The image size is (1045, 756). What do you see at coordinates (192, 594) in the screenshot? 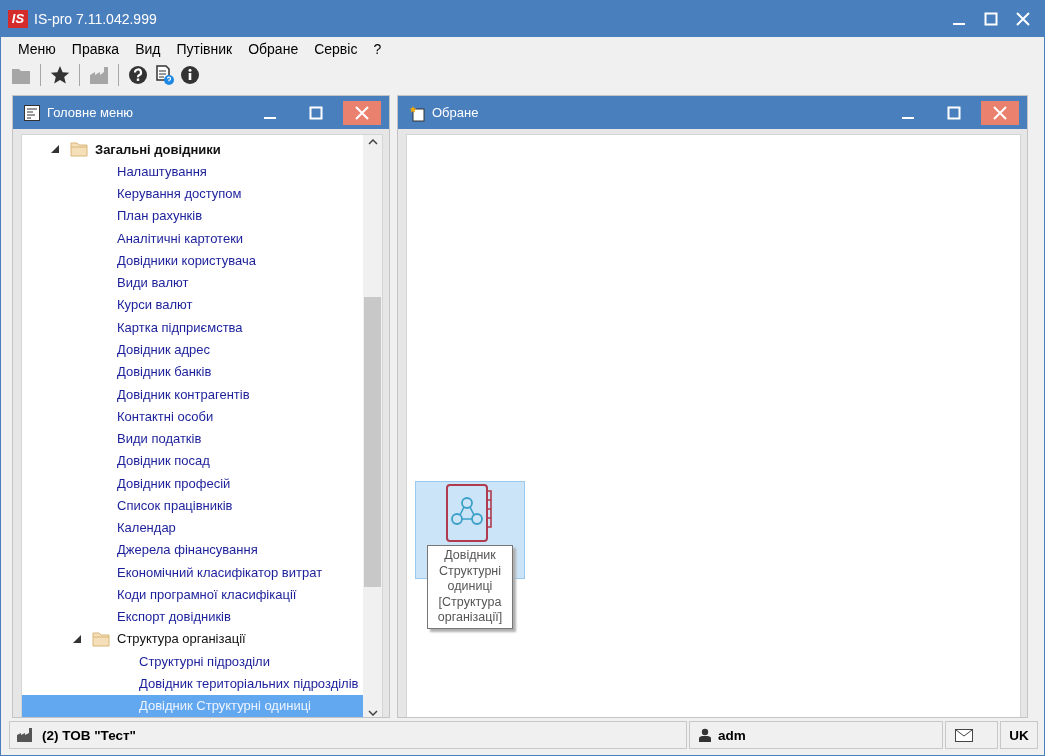
I see `tree-item: Коди програмної класифікації` at bounding box center [192, 594].